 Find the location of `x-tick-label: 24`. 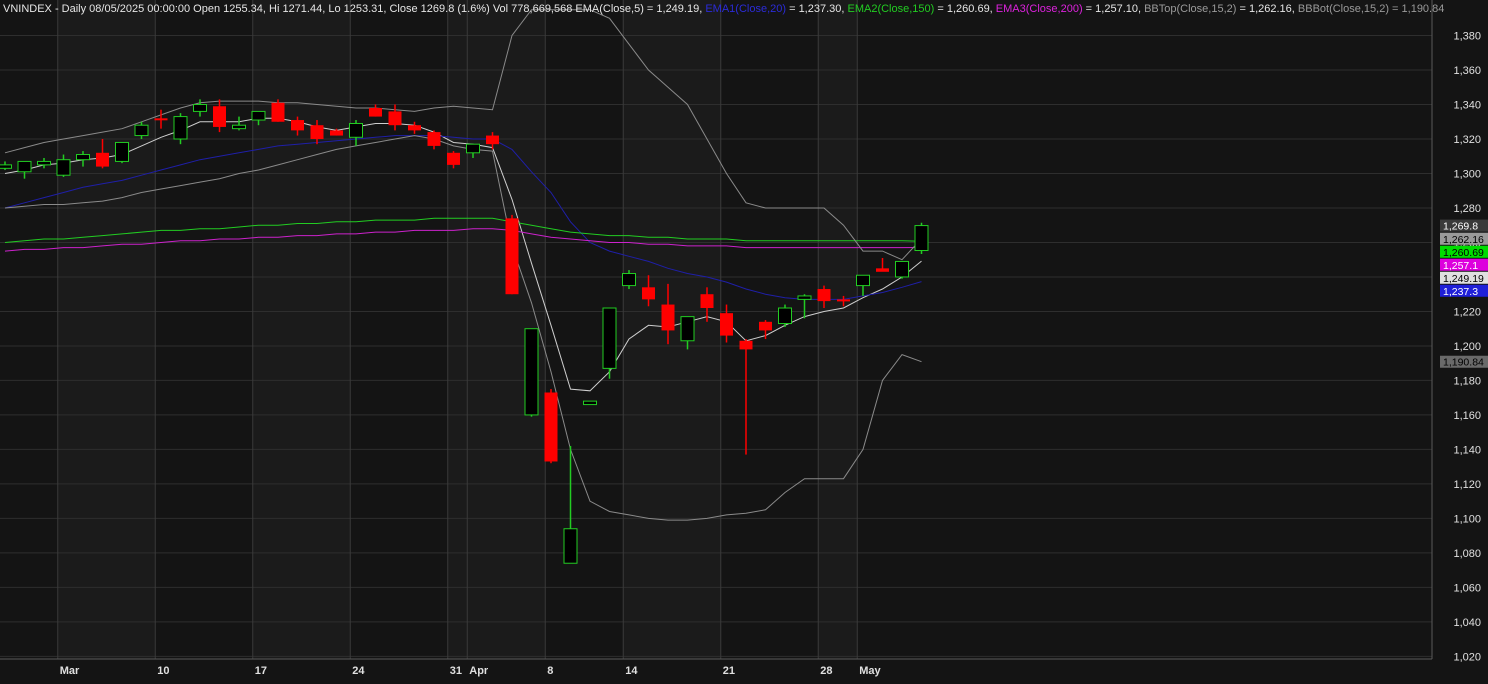

x-tick-label: 24 is located at coordinates (358, 671).